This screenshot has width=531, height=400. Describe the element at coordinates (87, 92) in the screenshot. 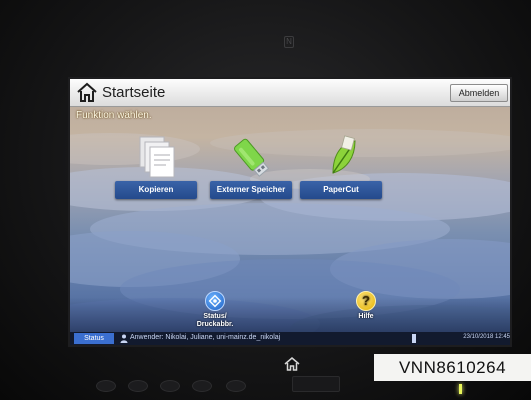

I see `home-icon` at that location.